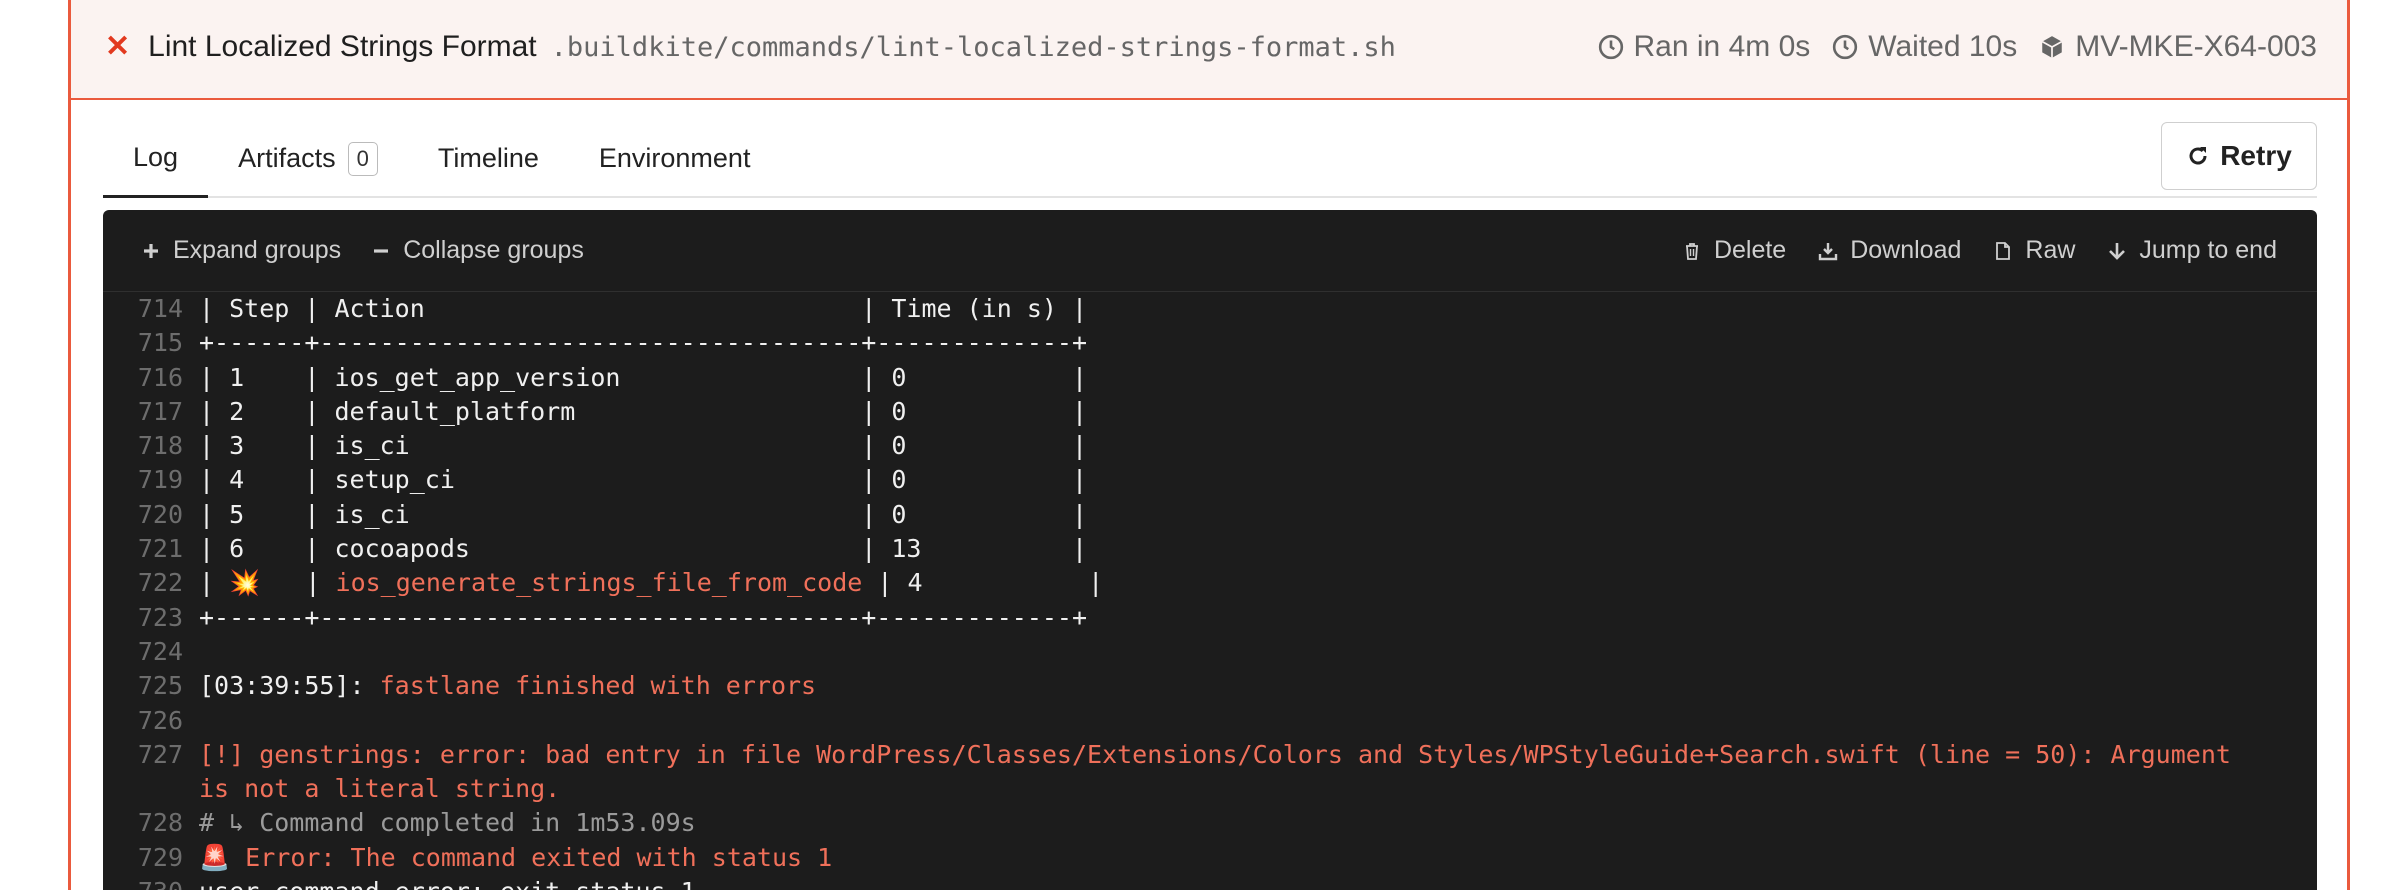  Describe the element at coordinates (1210, 309) in the screenshot. I see `log-line: 714 | Step | Action | Time (in s) |` at that location.